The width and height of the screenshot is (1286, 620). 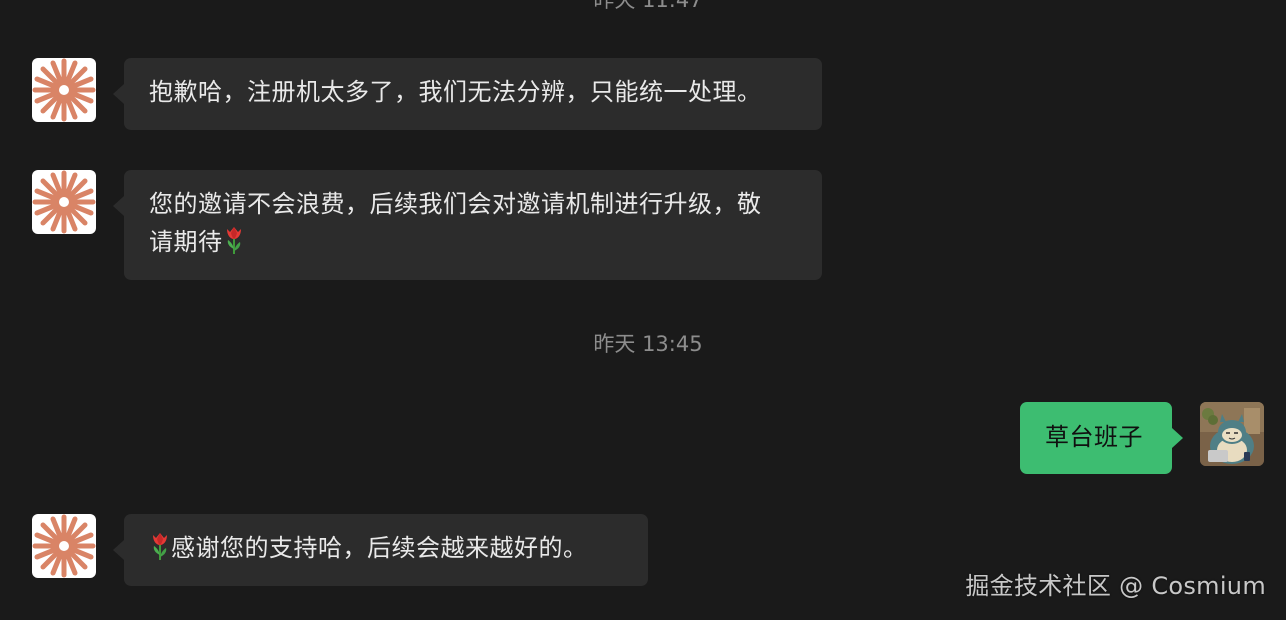 I want to click on snorlax-avatar-icon, so click(x=1232, y=434).